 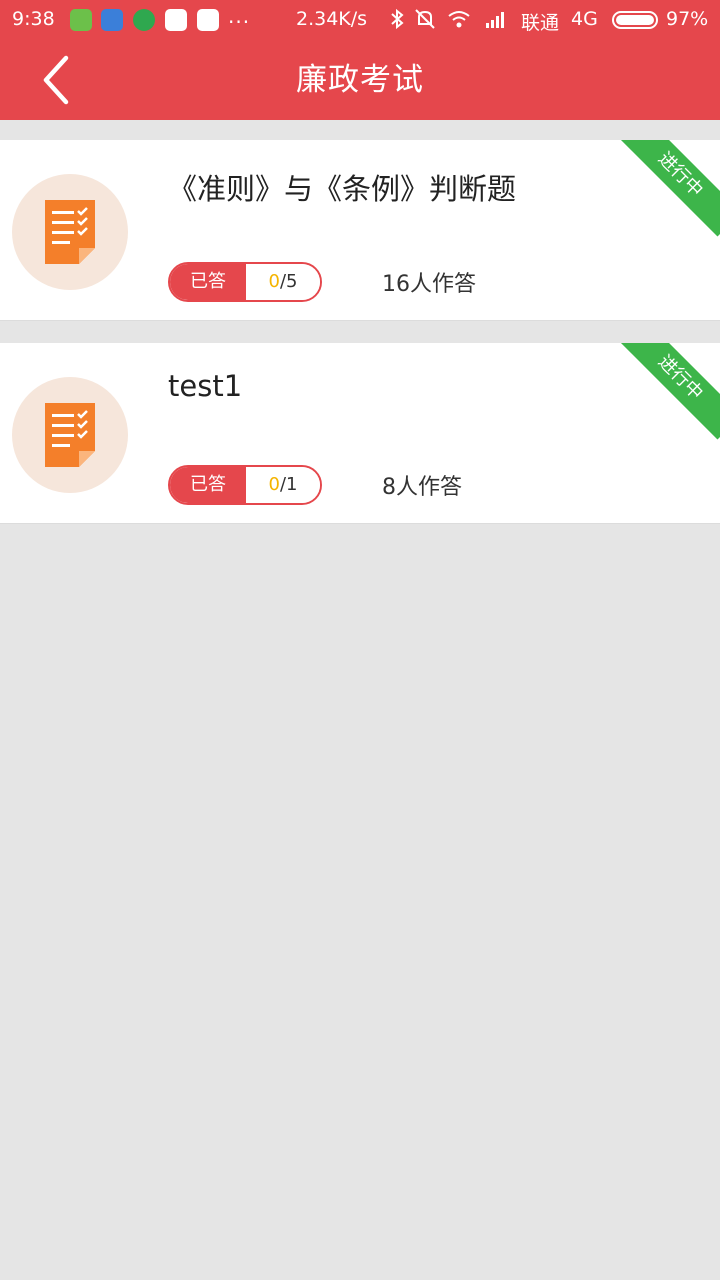 What do you see at coordinates (425, 19) in the screenshot?
I see `mute-icon` at bounding box center [425, 19].